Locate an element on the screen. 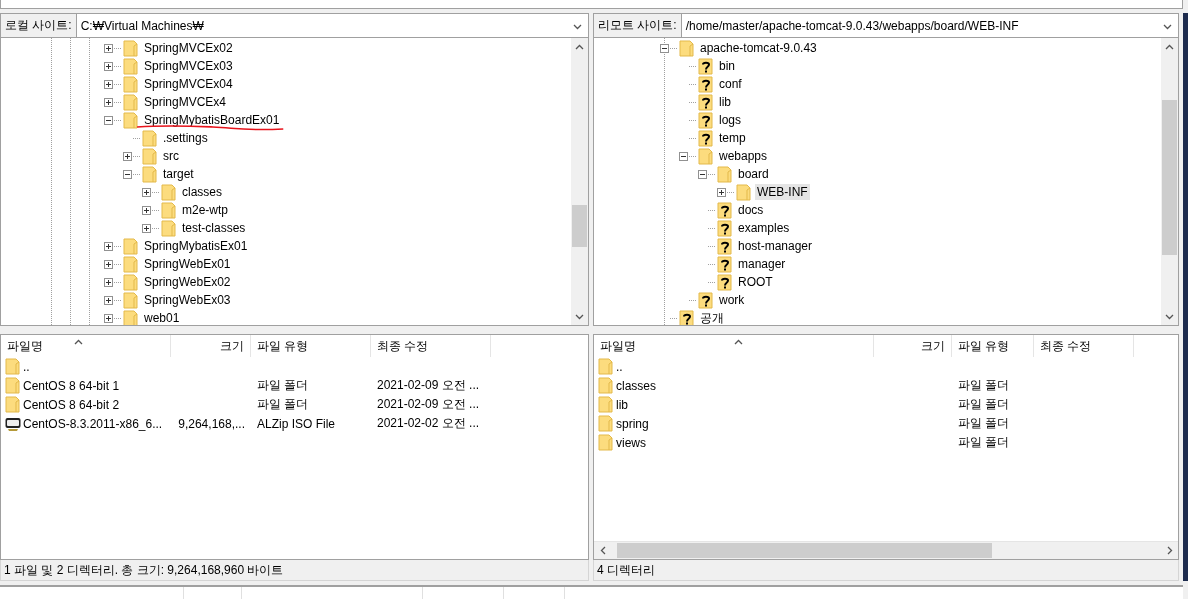  tree-item: webapps is located at coordinates (743, 156).